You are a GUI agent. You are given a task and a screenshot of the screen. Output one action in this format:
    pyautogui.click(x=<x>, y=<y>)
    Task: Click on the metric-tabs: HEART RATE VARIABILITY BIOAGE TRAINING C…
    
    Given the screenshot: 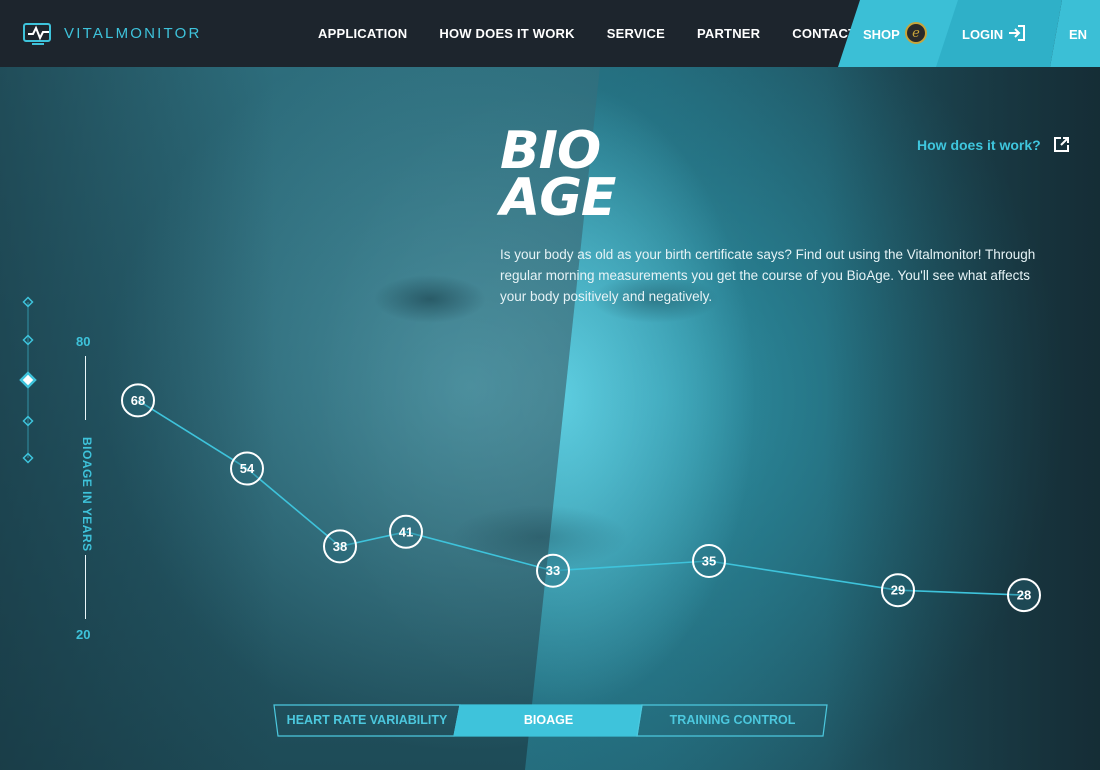 What is the action you would take?
    pyautogui.click(x=550, y=720)
    